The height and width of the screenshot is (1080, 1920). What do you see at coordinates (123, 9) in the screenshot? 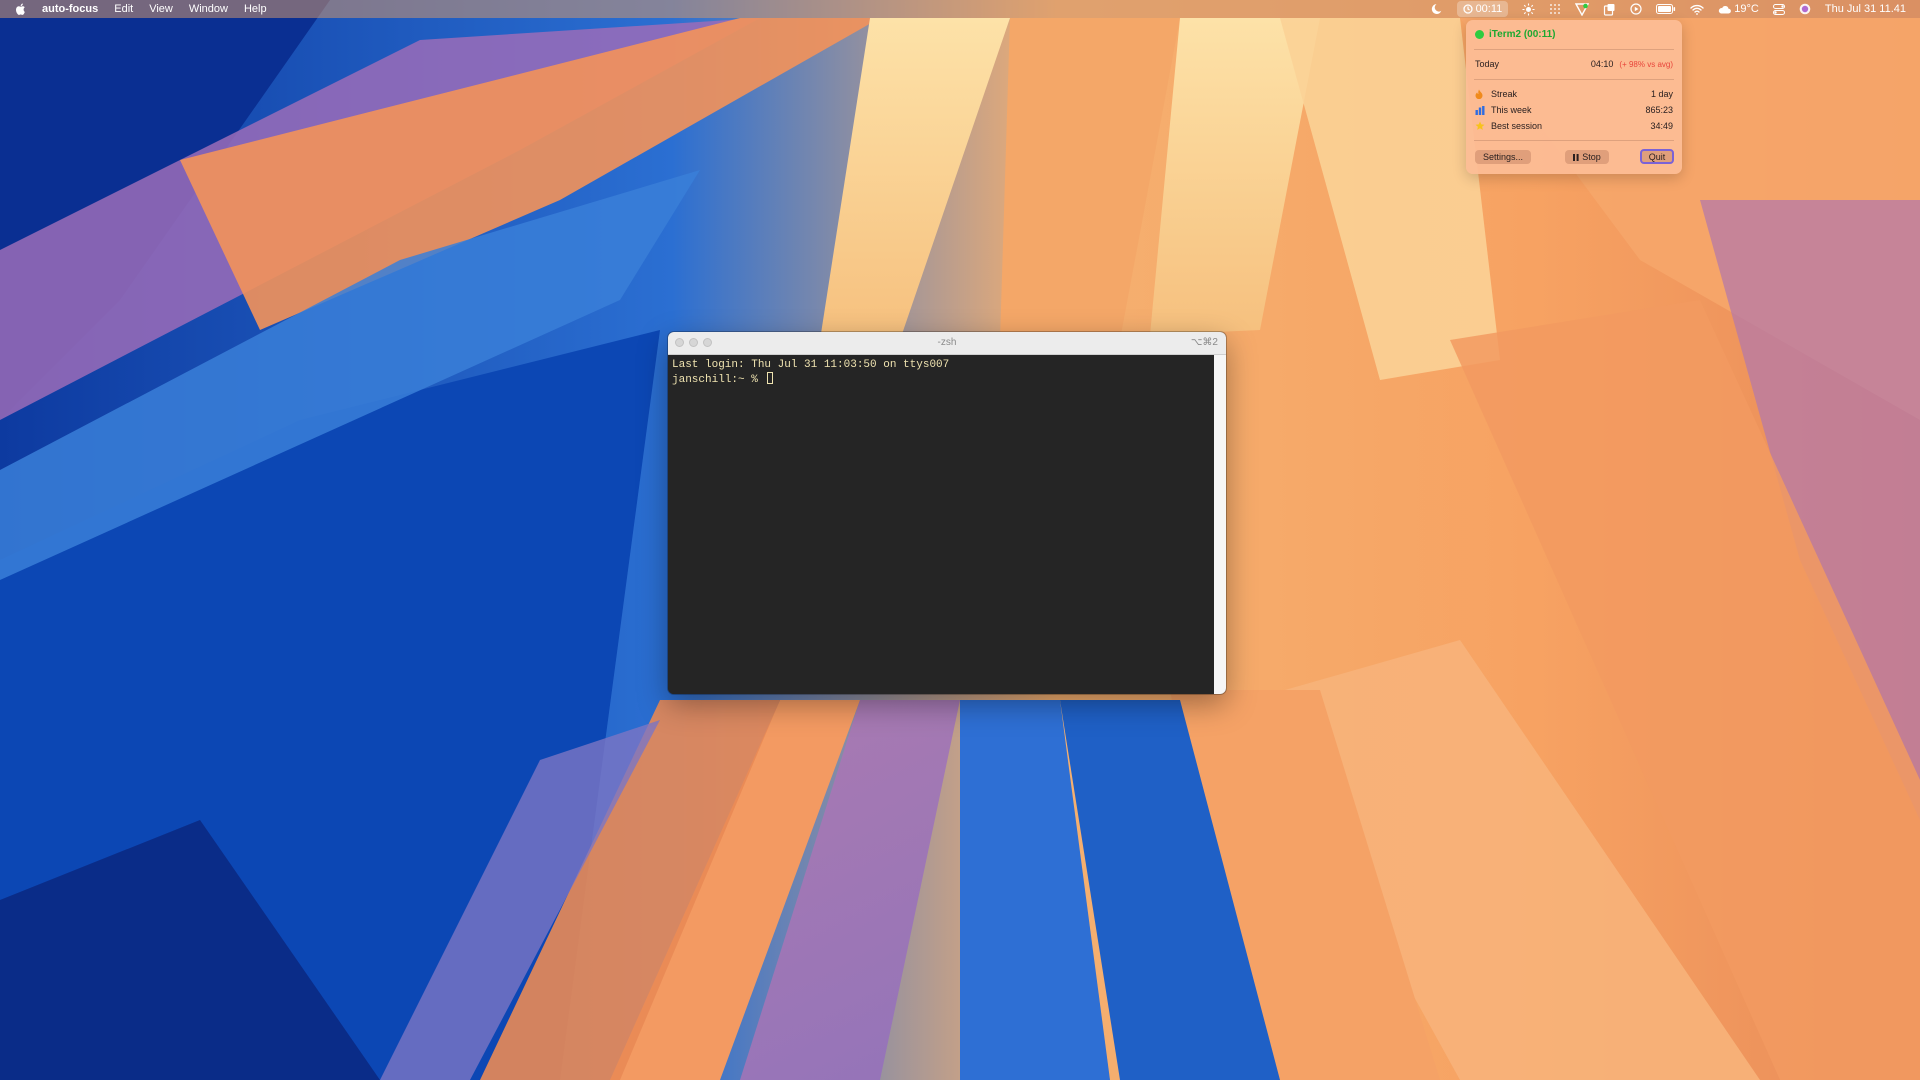
I see `edit-menu: Edit` at bounding box center [123, 9].